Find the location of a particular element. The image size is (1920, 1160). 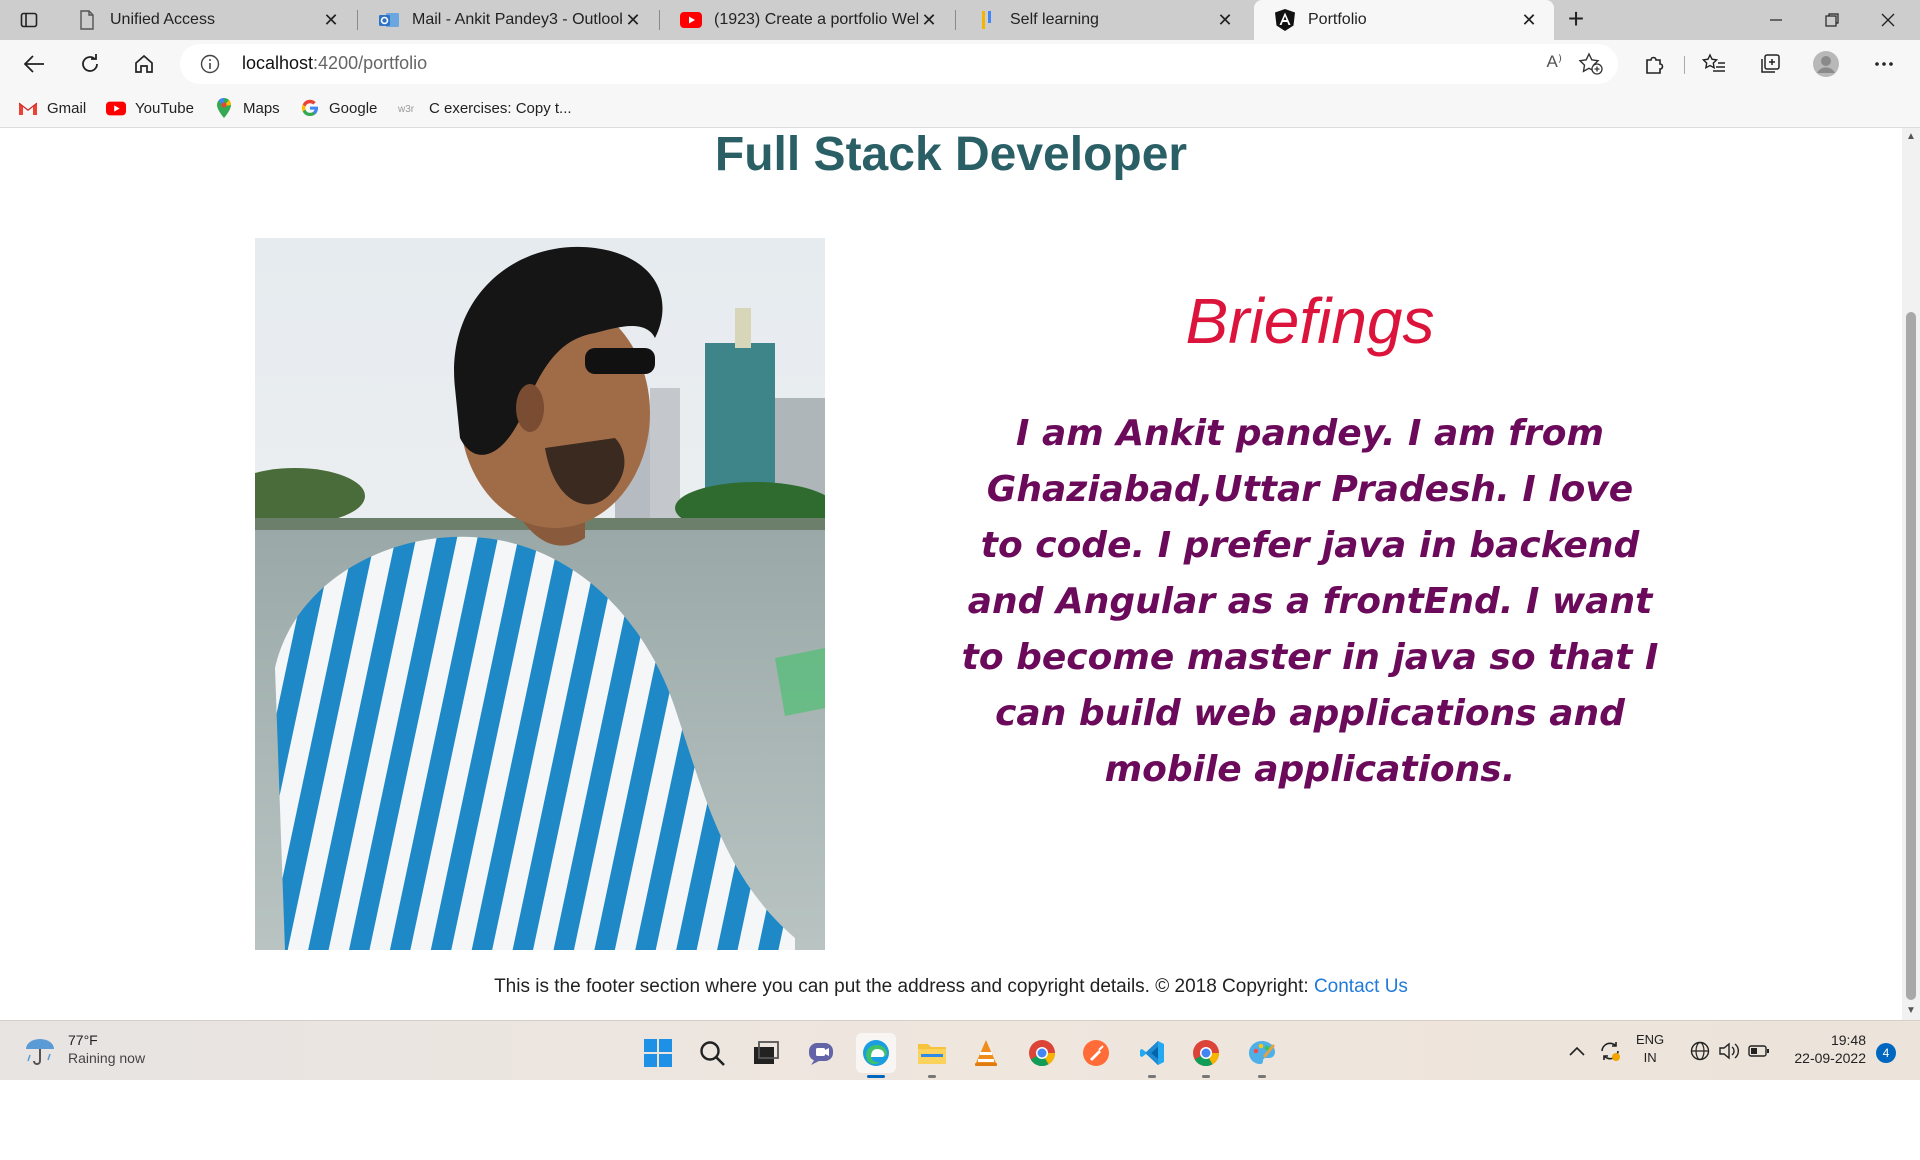

bookmark-label: Google is located at coordinates (353, 108).